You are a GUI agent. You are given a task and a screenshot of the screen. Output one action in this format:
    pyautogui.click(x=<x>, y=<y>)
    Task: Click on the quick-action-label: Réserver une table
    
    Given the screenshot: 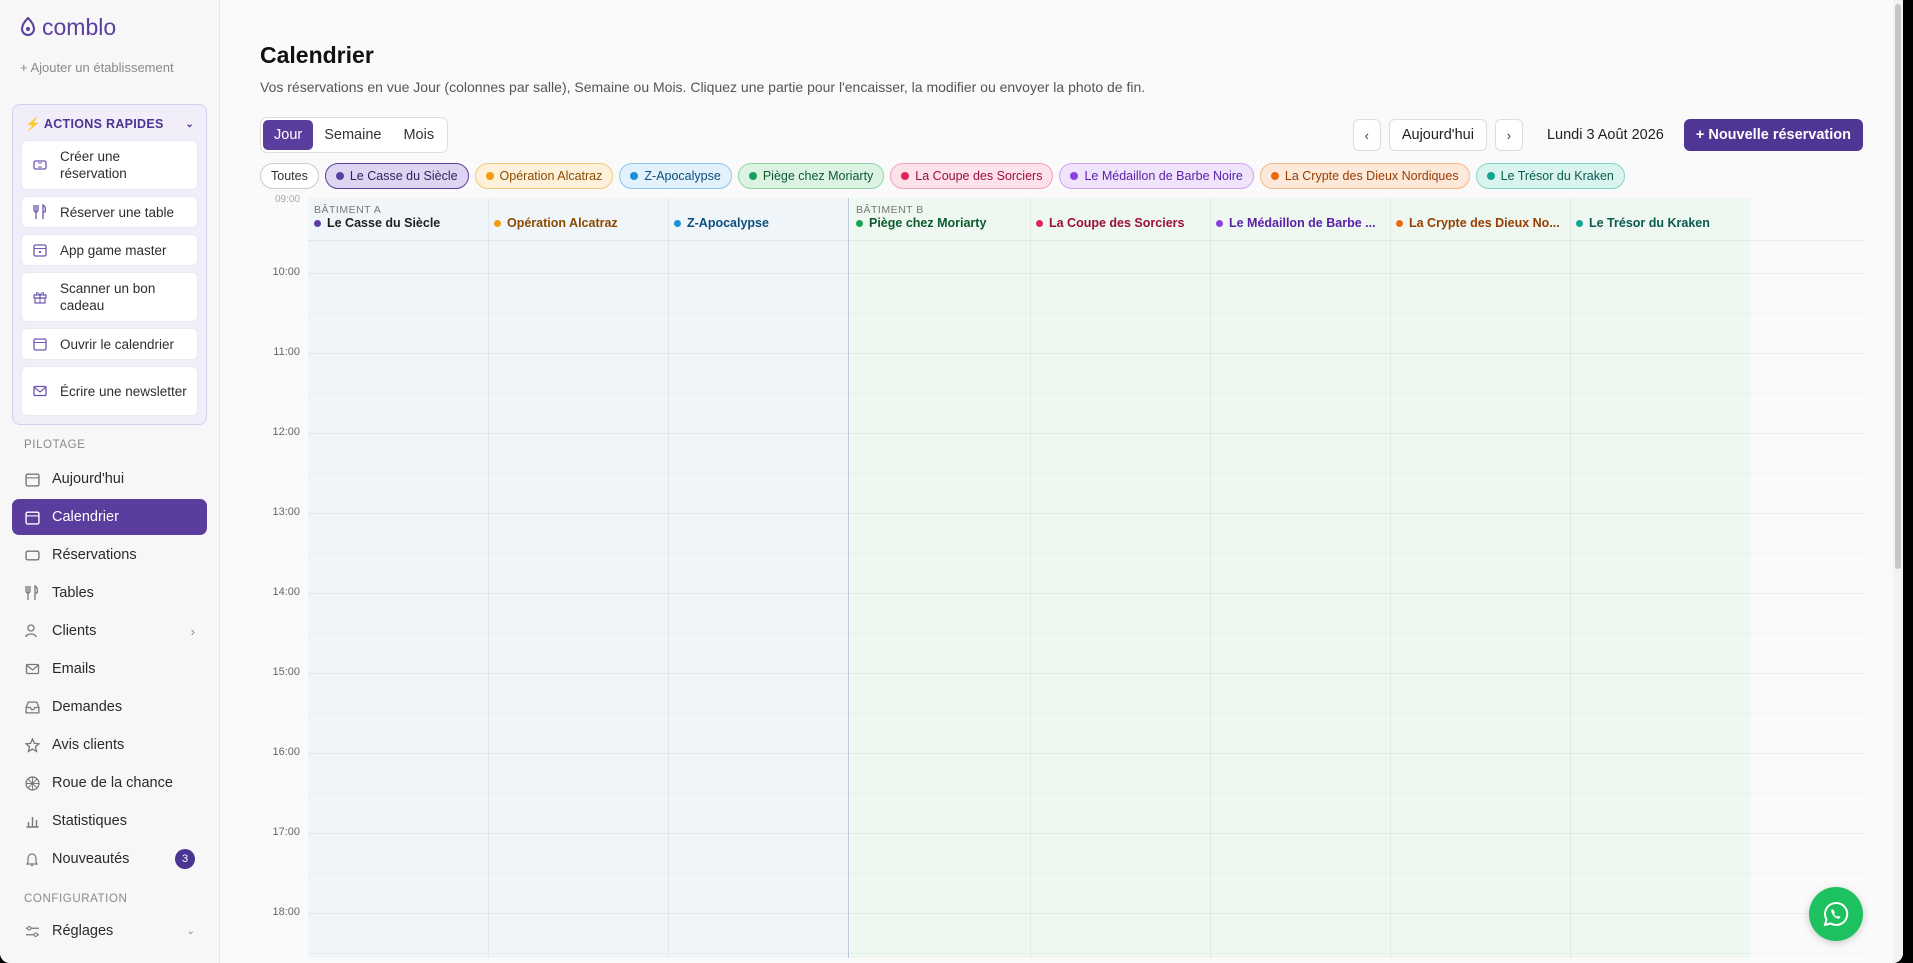 What is the action you would take?
    pyautogui.click(x=117, y=212)
    